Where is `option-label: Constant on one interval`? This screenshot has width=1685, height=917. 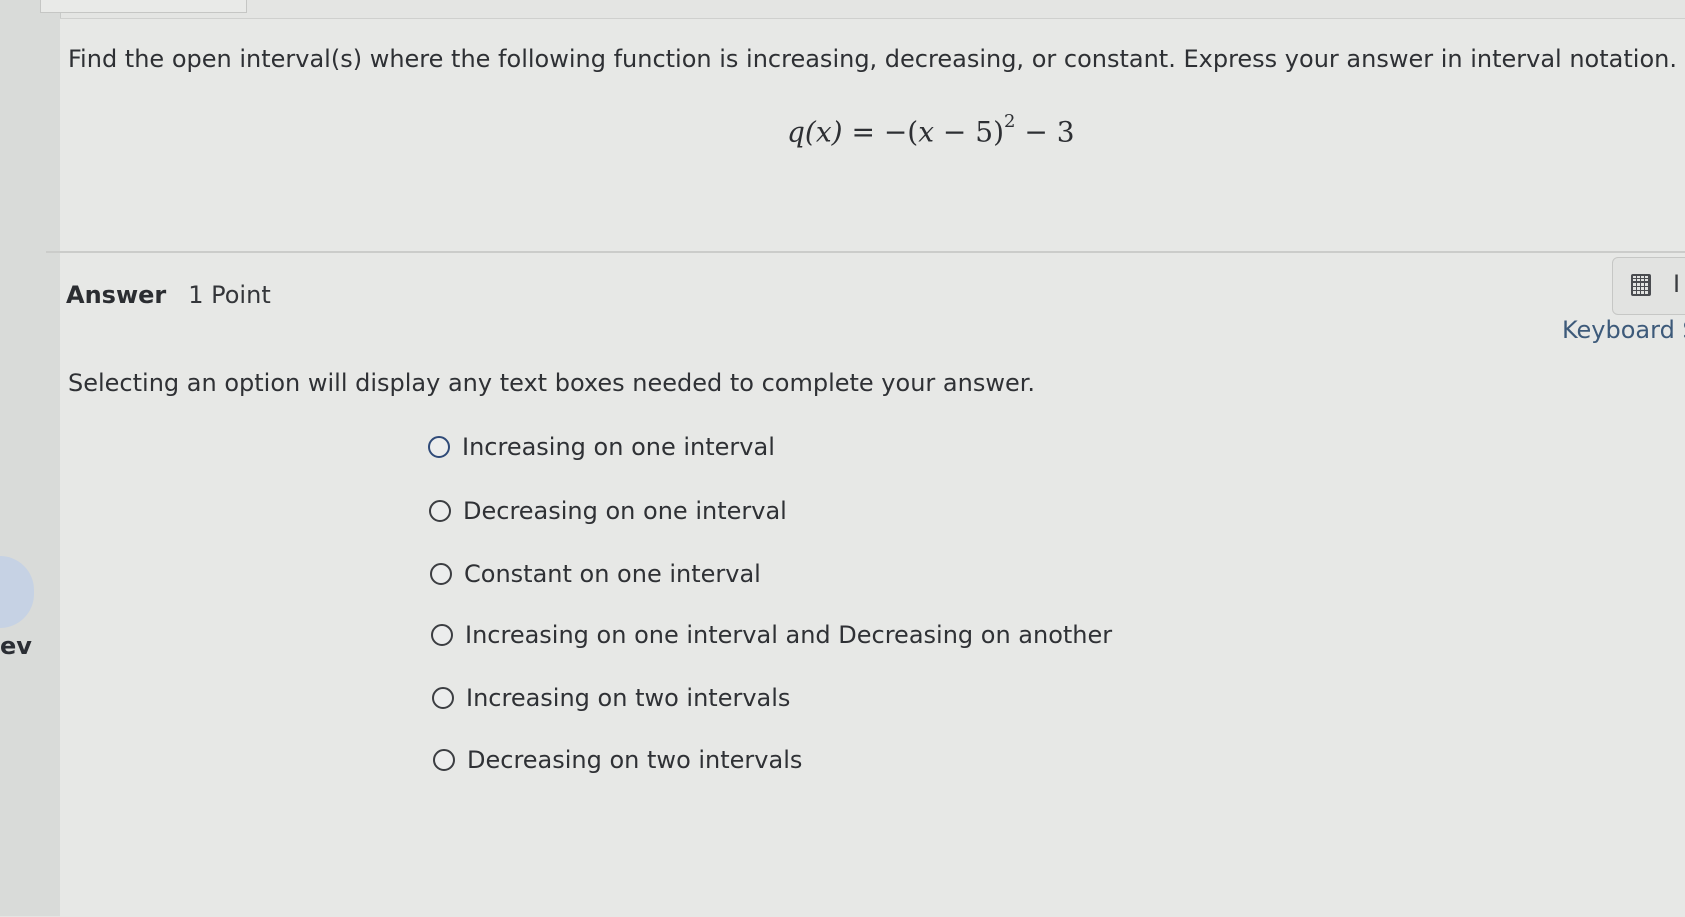 option-label: Constant on one interval is located at coordinates (612, 574).